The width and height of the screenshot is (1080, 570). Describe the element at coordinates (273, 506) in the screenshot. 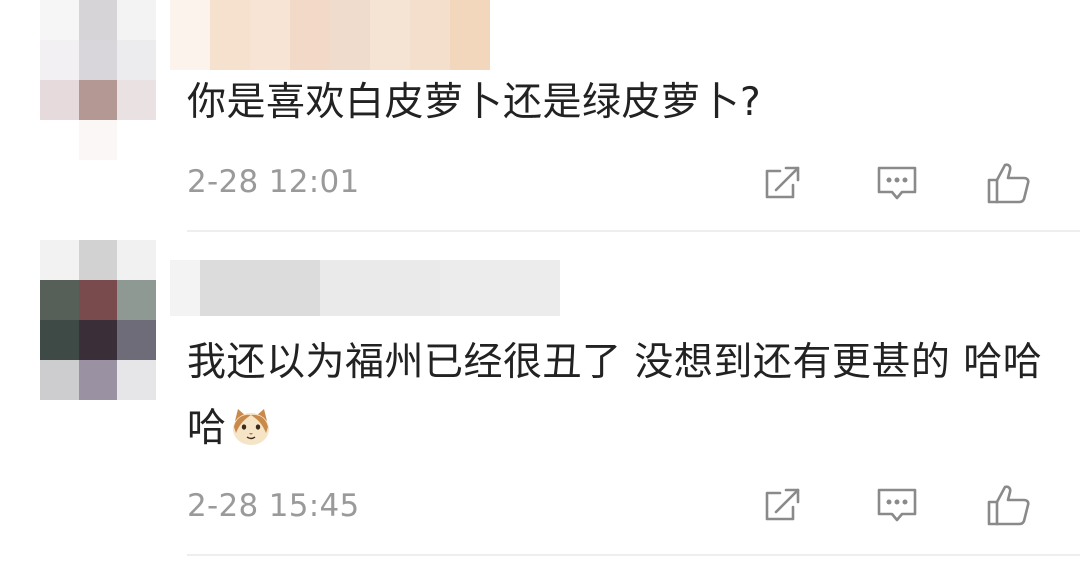

I see `timestamp: 2-28 15:45` at that location.